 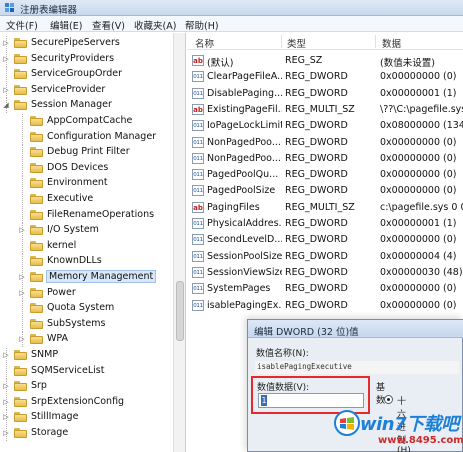 I want to click on tree-item: ▷ SecurePipeServers, so click(x=86, y=43).